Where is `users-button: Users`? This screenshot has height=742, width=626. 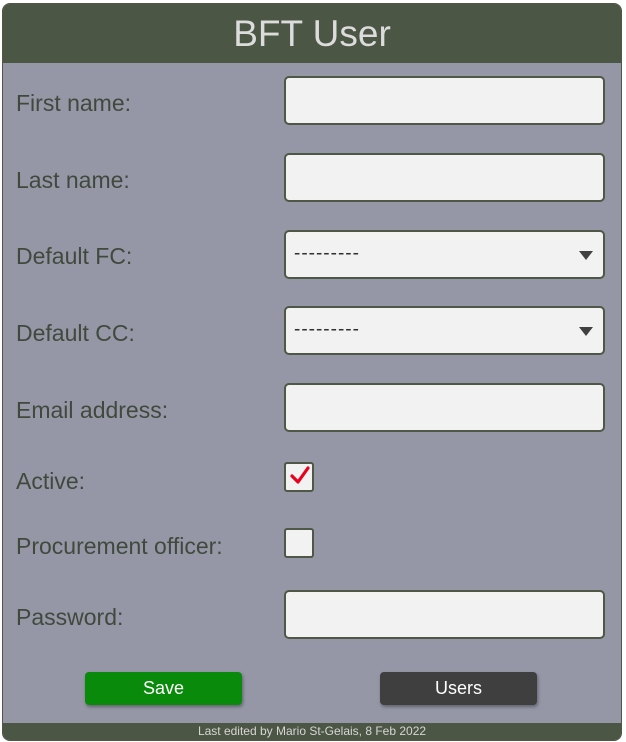 users-button: Users is located at coordinates (458, 688).